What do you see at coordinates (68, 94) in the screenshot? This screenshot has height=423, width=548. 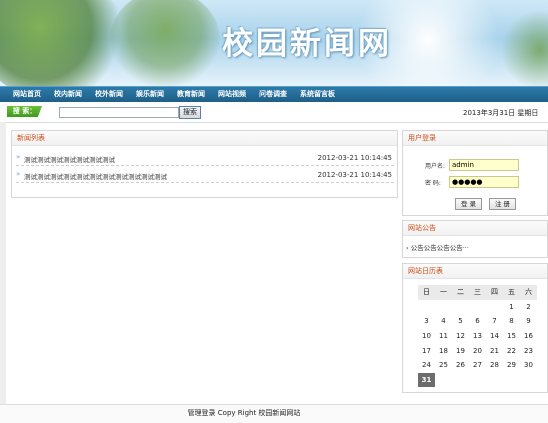 I see `nav-item-campus-news: 校内新闻` at bounding box center [68, 94].